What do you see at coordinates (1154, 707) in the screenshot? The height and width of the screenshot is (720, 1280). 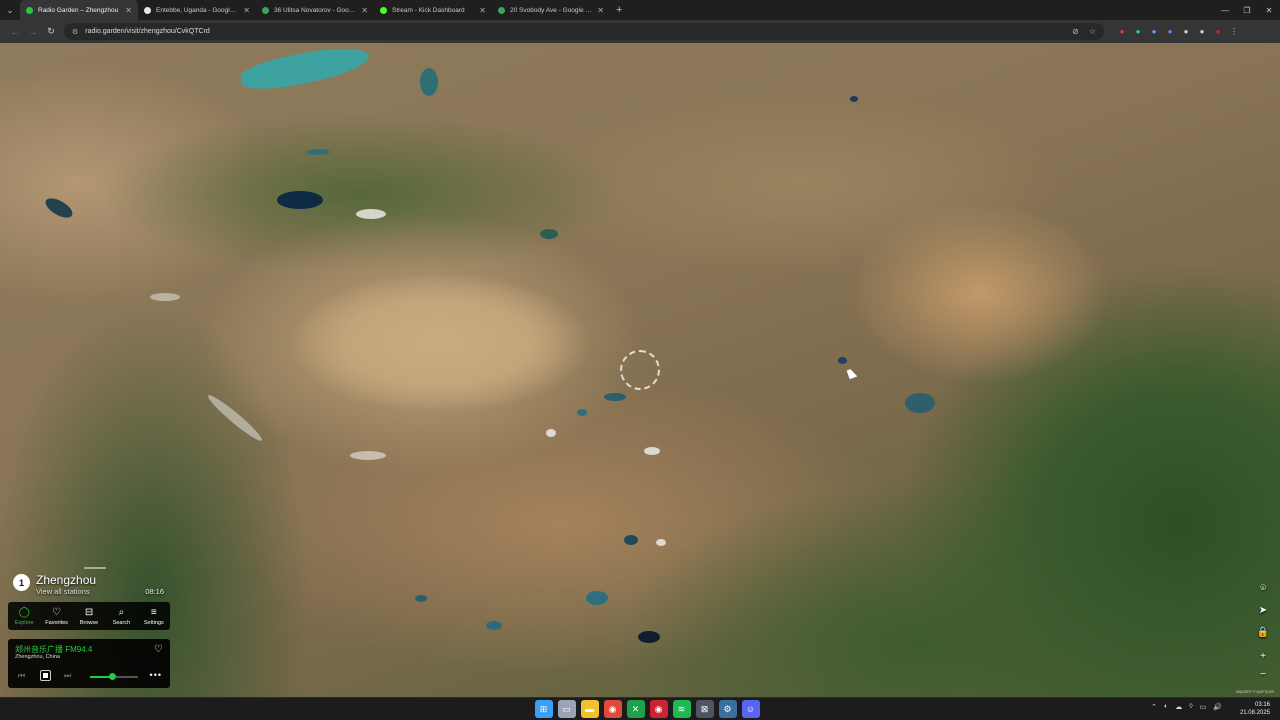 I see `chevron-up-icon: ⌃` at bounding box center [1154, 707].